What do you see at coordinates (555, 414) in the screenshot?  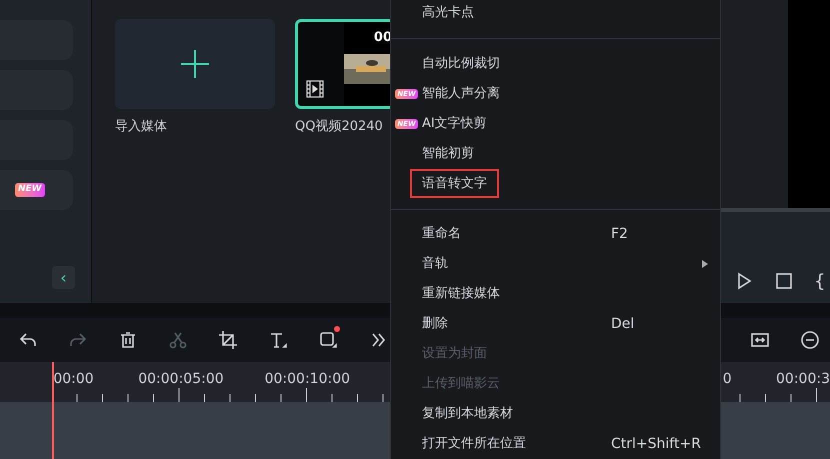 I see `menu-item: 复制到本地素材` at bounding box center [555, 414].